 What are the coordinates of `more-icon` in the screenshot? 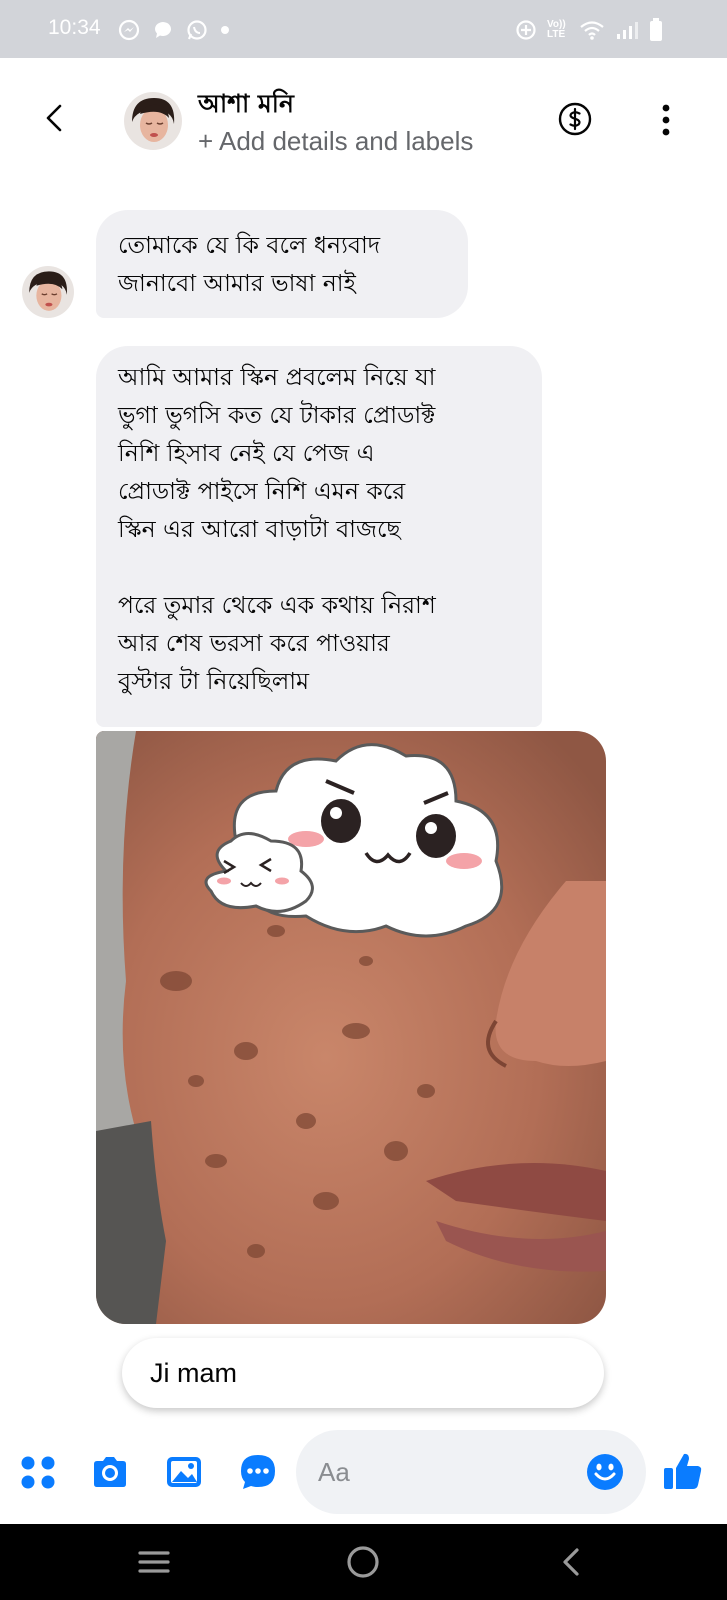 It's located at (666, 120).